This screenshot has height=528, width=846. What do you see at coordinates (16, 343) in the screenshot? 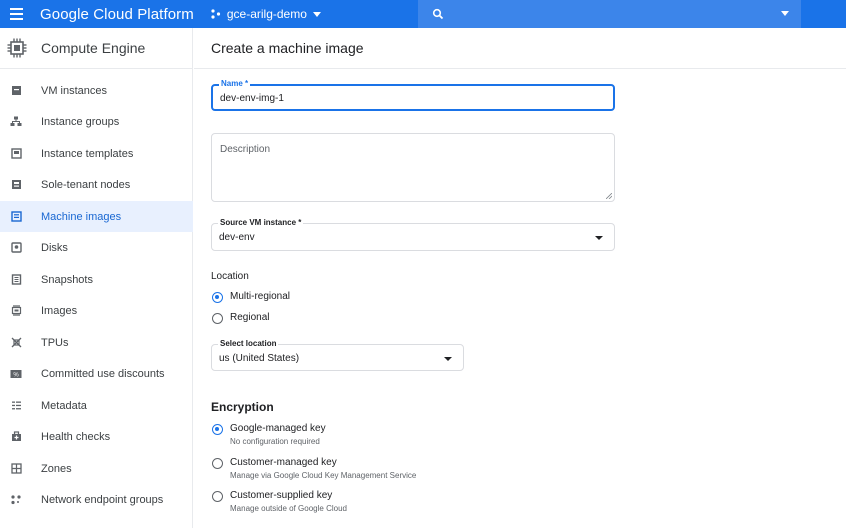
I see `tpu-icon` at bounding box center [16, 343].